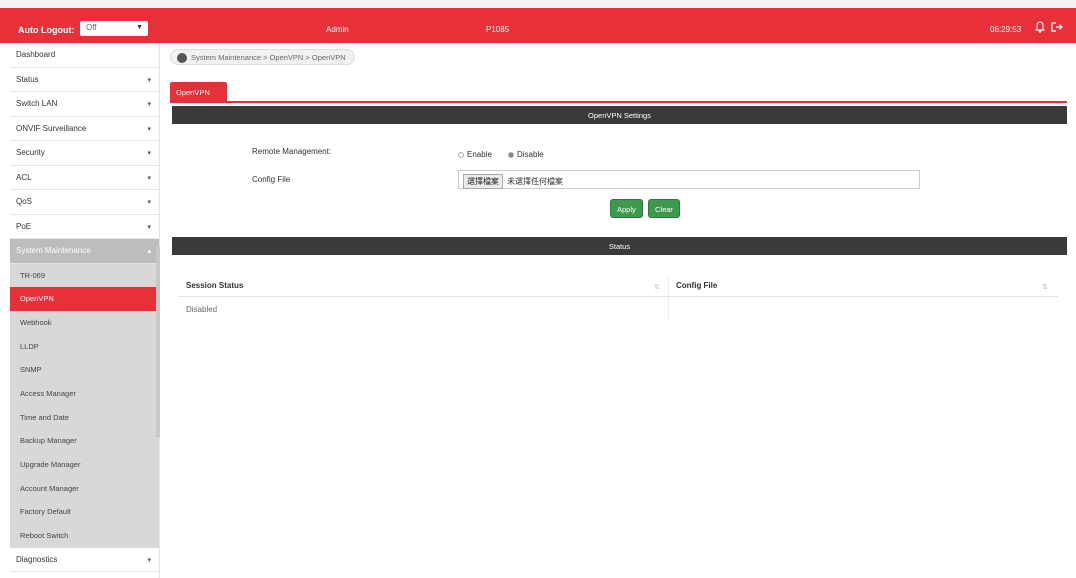 Image resolution: width=1076 pixels, height=578 pixels. What do you see at coordinates (292, 151) in the screenshot?
I see `remote-management-label: Remote Management:` at bounding box center [292, 151].